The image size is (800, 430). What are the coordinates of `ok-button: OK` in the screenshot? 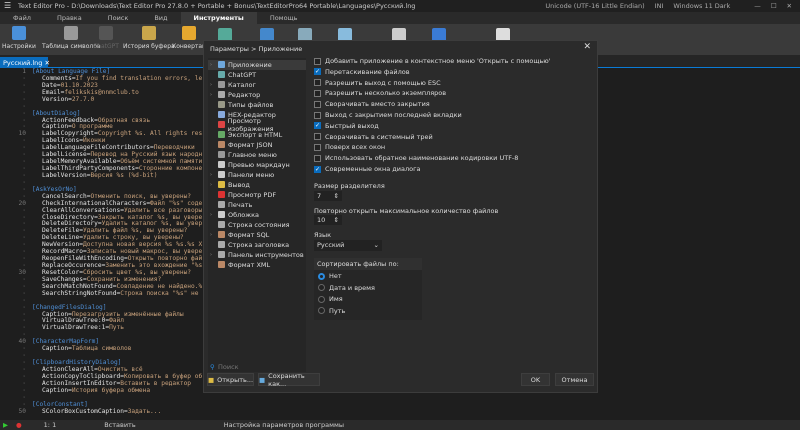 It's located at (535, 379).